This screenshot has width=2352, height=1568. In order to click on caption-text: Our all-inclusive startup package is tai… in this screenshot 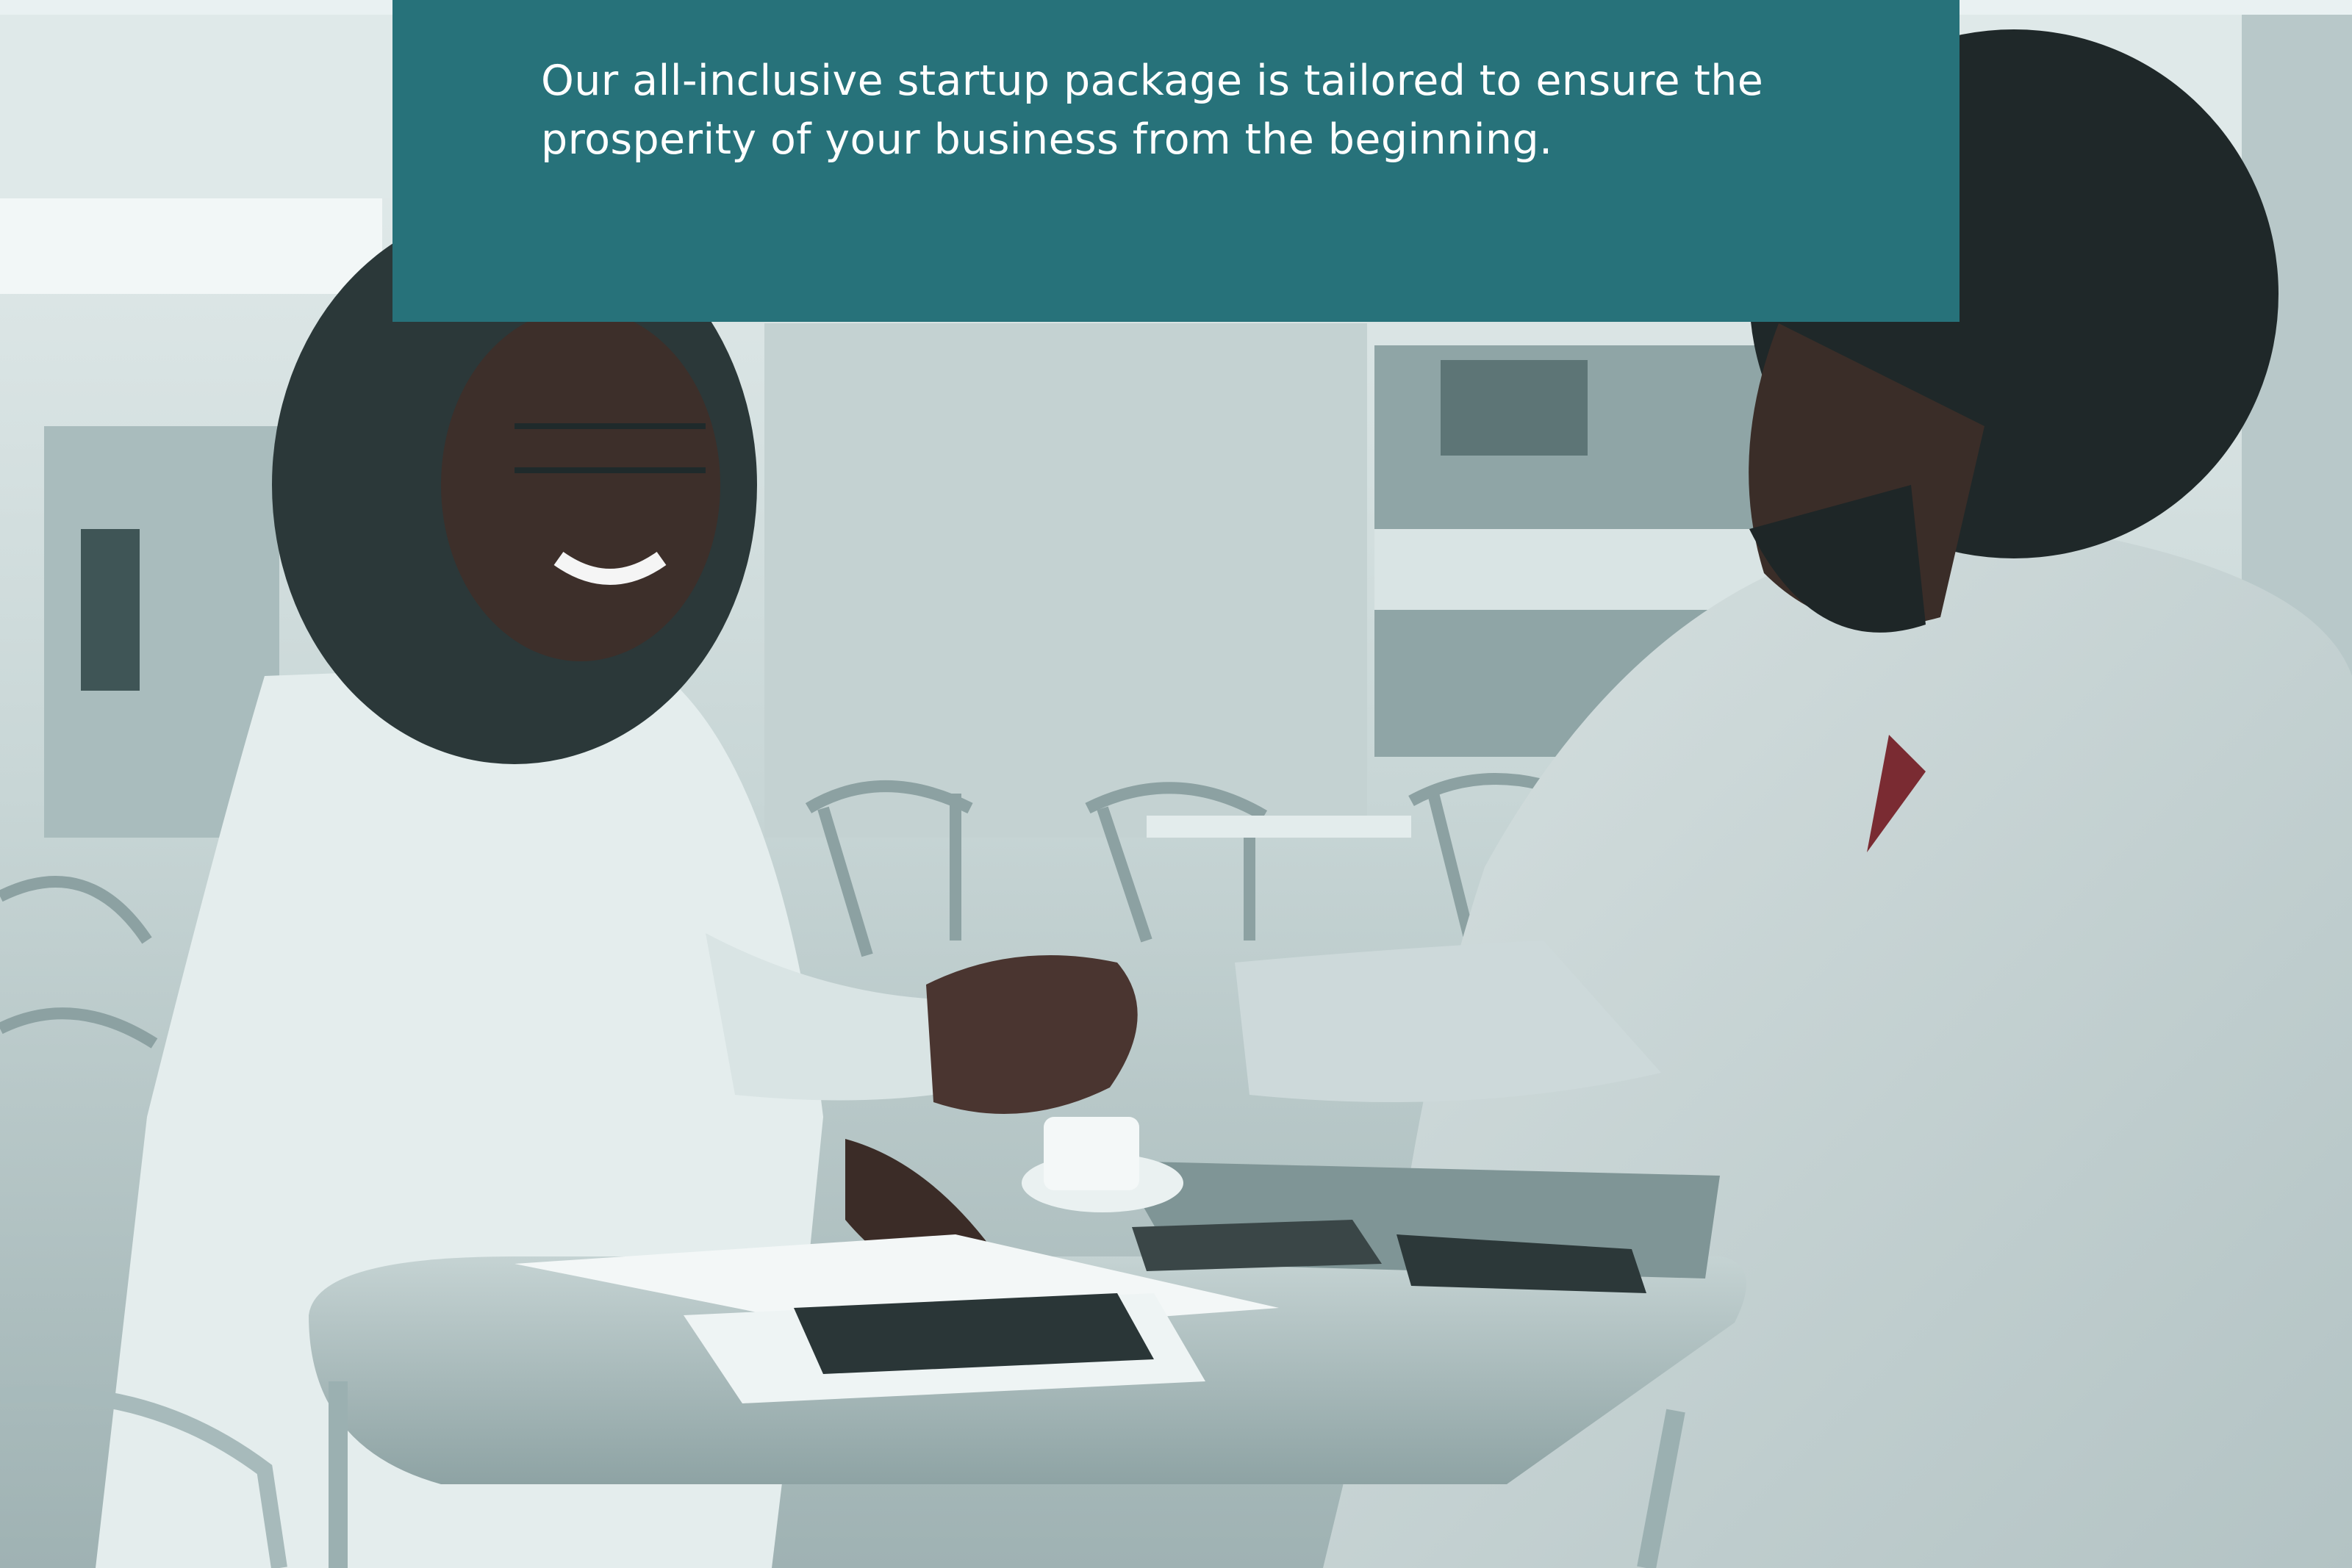, I will do `click(1152, 111)`.